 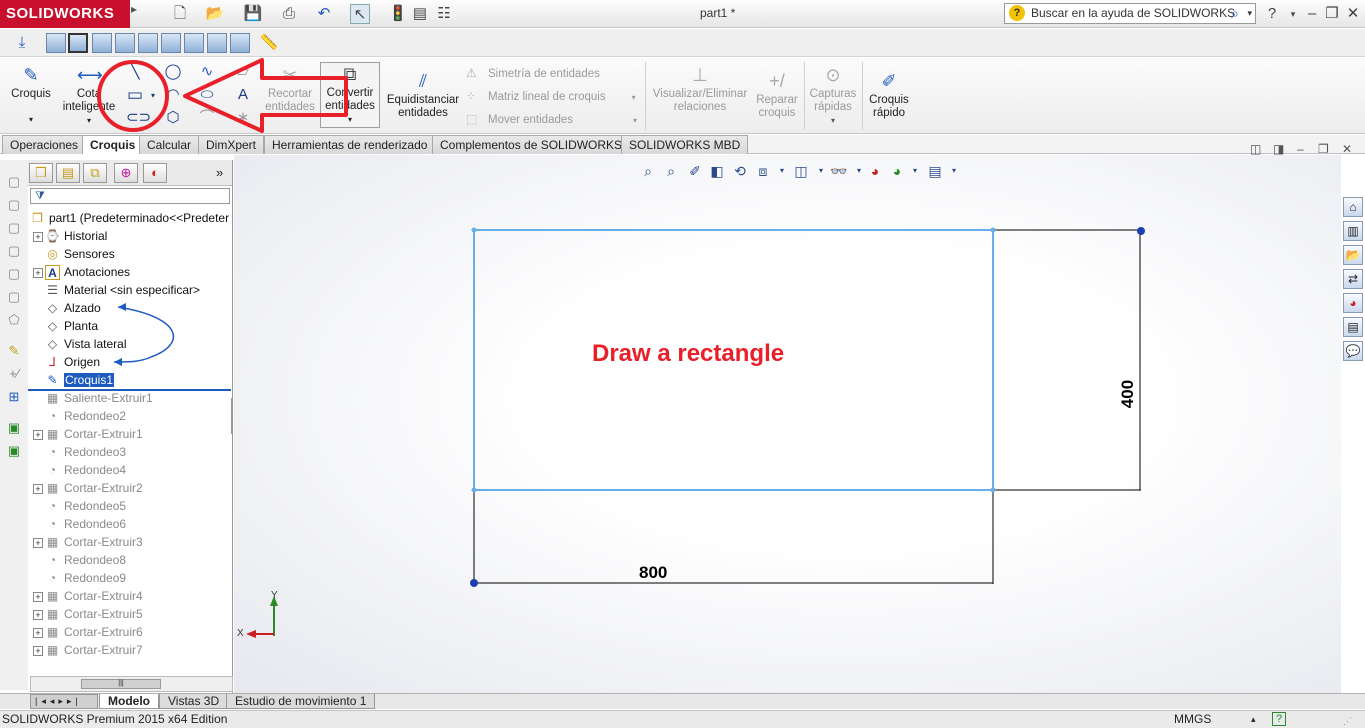 I want to click on display-style-dropdown-icon: ▾, so click(x=821, y=171).